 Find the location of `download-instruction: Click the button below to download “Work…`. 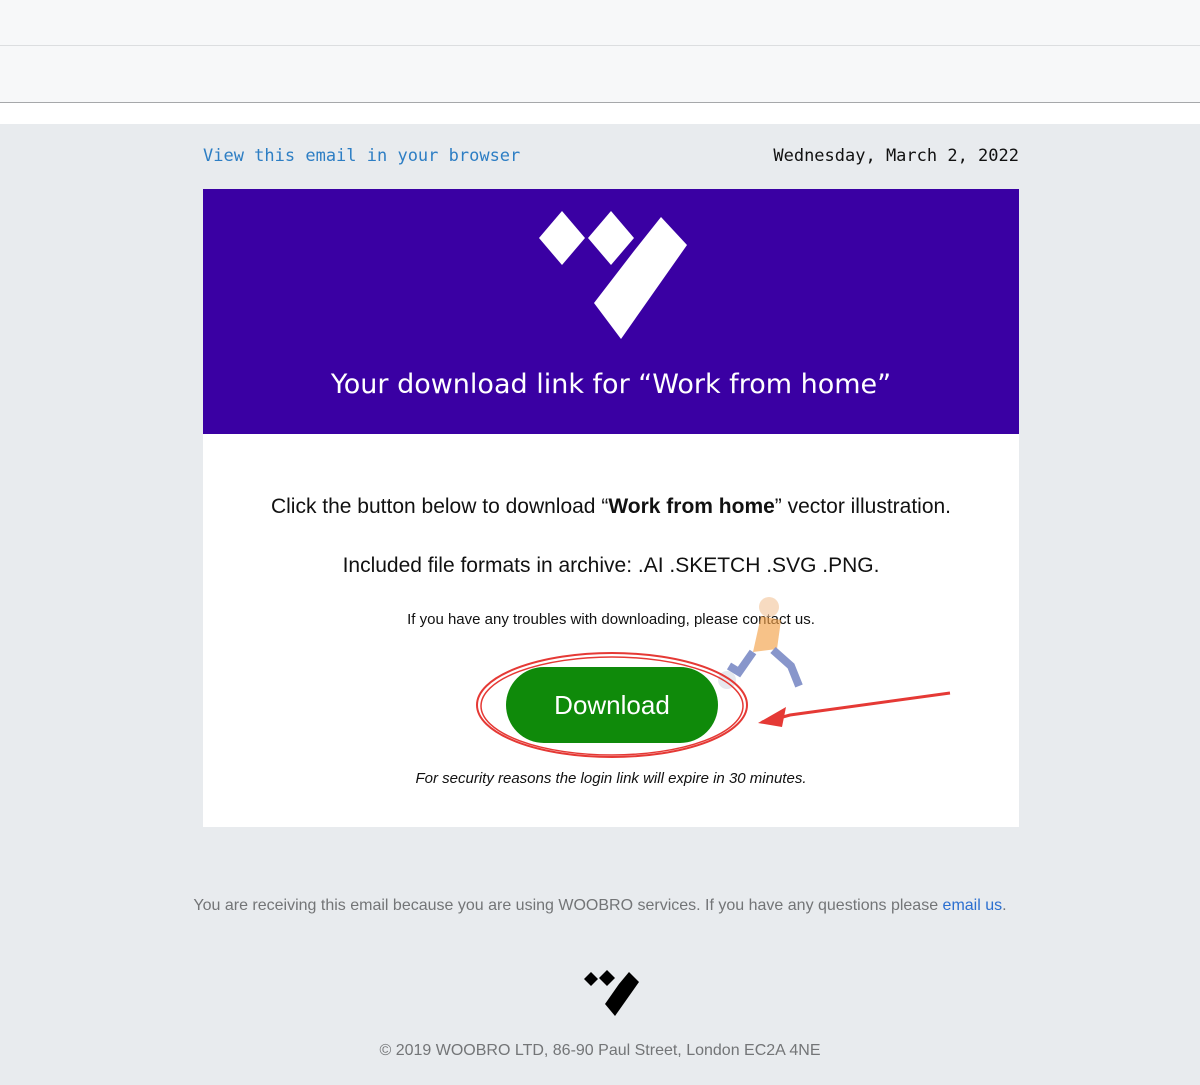

download-instruction: Click the button below to download “Work… is located at coordinates (611, 506).